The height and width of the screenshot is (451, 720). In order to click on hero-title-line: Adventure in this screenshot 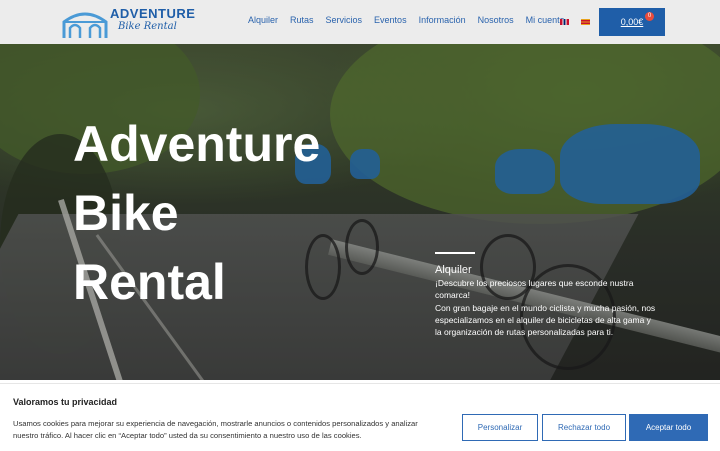, I will do `click(197, 144)`.